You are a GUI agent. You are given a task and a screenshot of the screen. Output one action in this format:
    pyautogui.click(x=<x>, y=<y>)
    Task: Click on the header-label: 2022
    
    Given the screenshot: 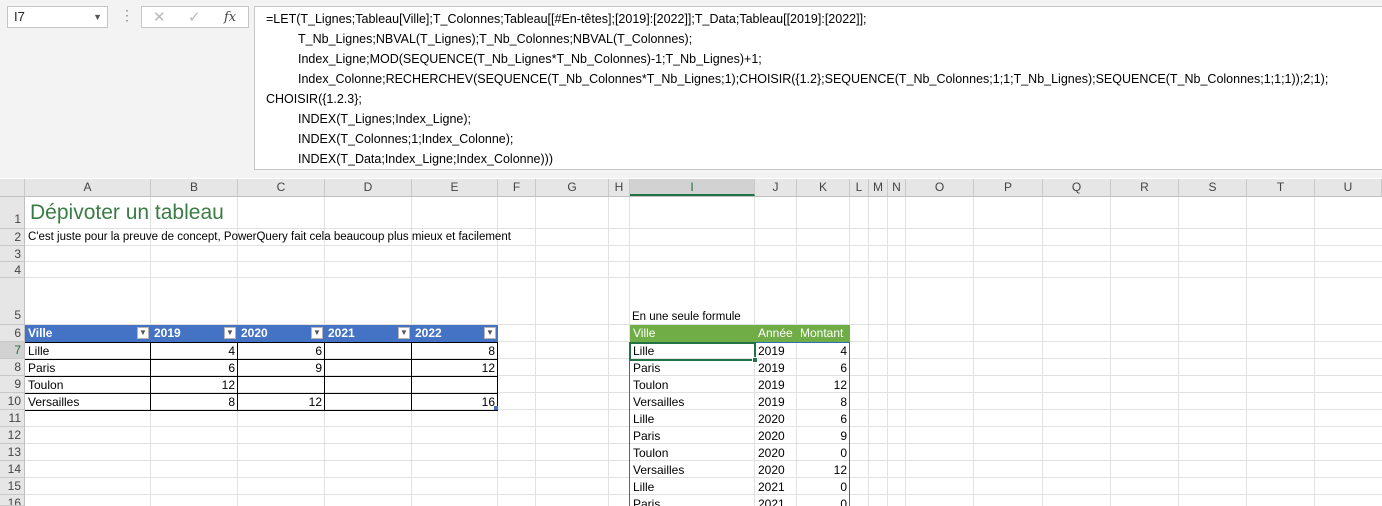 What is the action you would take?
    pyautogui.click(x=428, y=333)
    